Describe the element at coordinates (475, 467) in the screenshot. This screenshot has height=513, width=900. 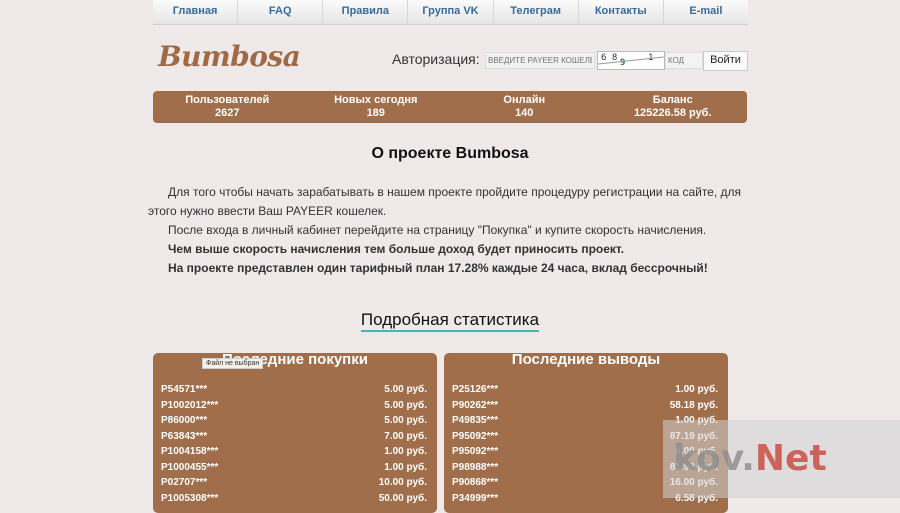
I see `row-user: P98988***` at that location.